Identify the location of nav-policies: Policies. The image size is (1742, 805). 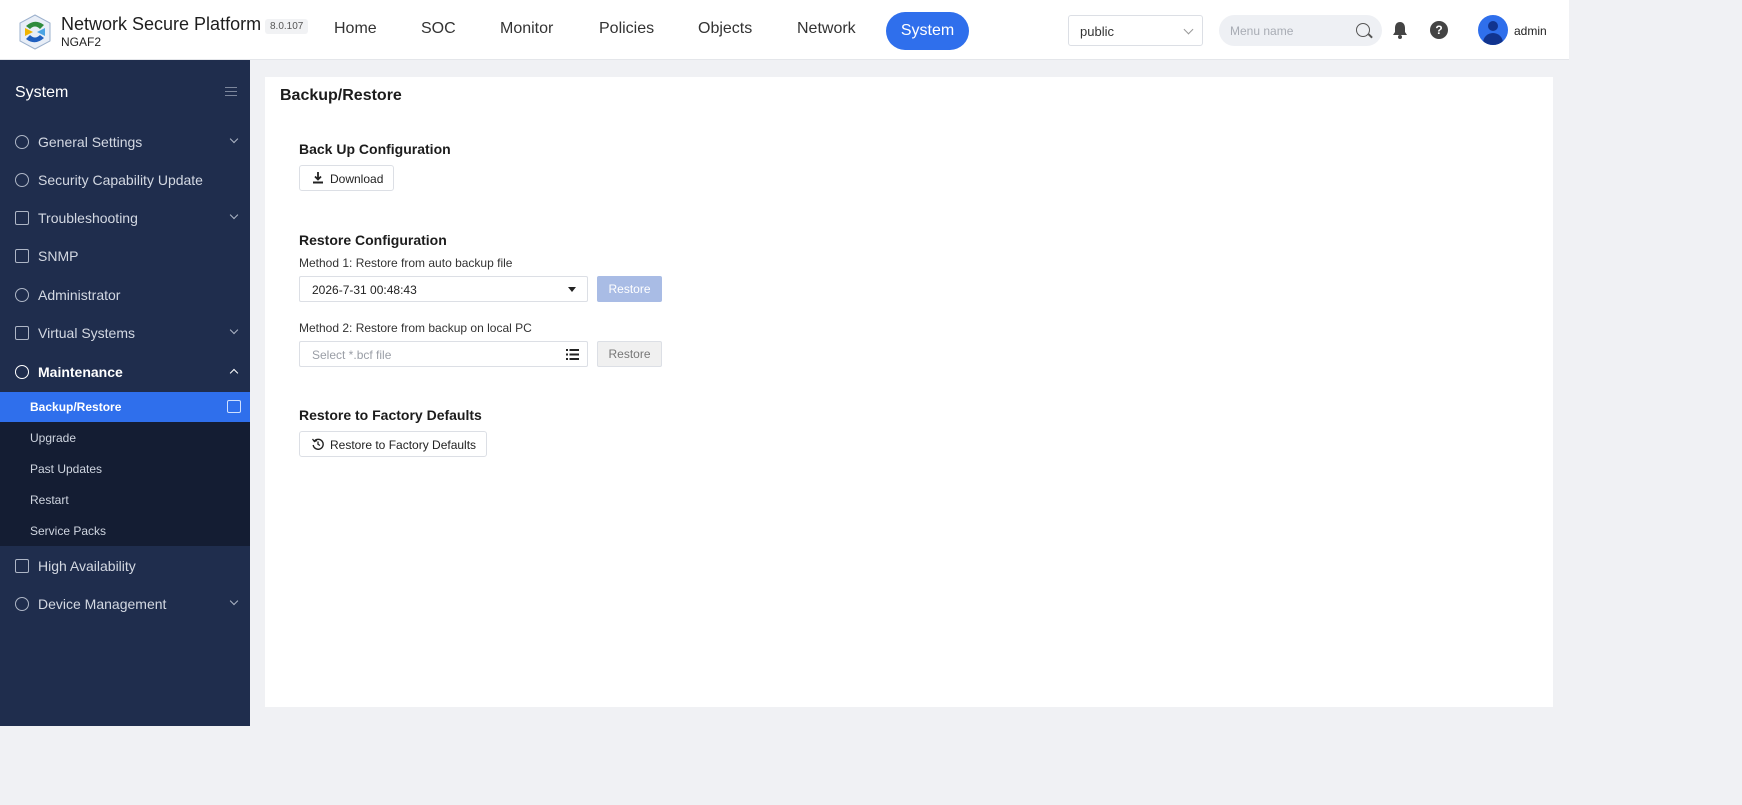
(626, 29).